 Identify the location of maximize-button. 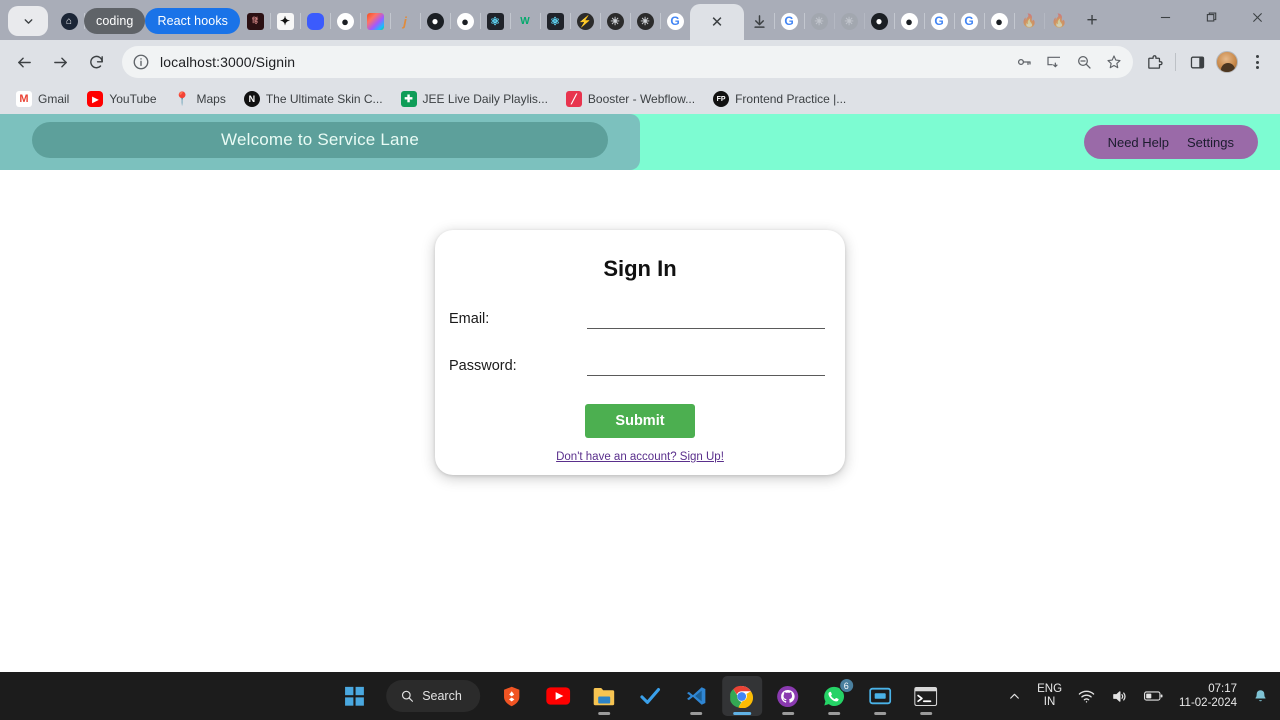
(1211, 17).